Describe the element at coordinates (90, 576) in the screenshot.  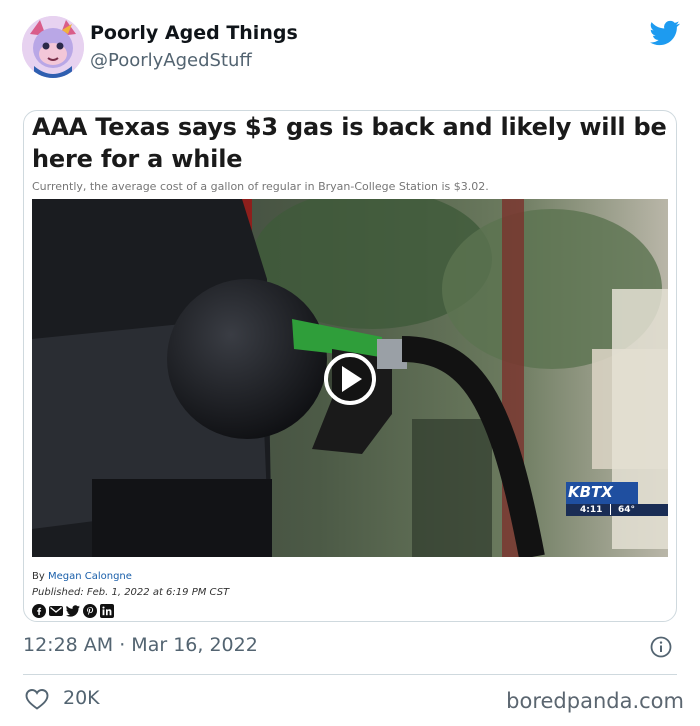
I see `author-link: Megan Calongne` at that location.